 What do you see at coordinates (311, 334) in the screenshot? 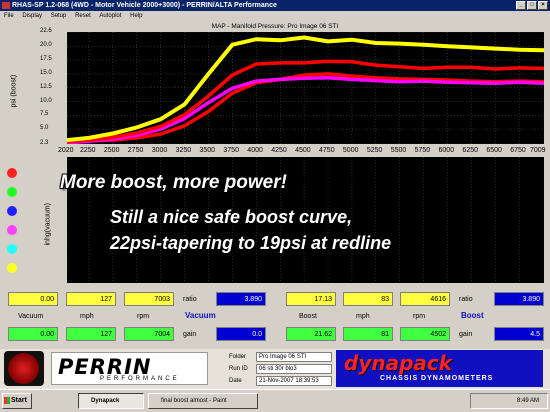
I see `boost-value-2: 21.62` at bounding box center [311, 334].